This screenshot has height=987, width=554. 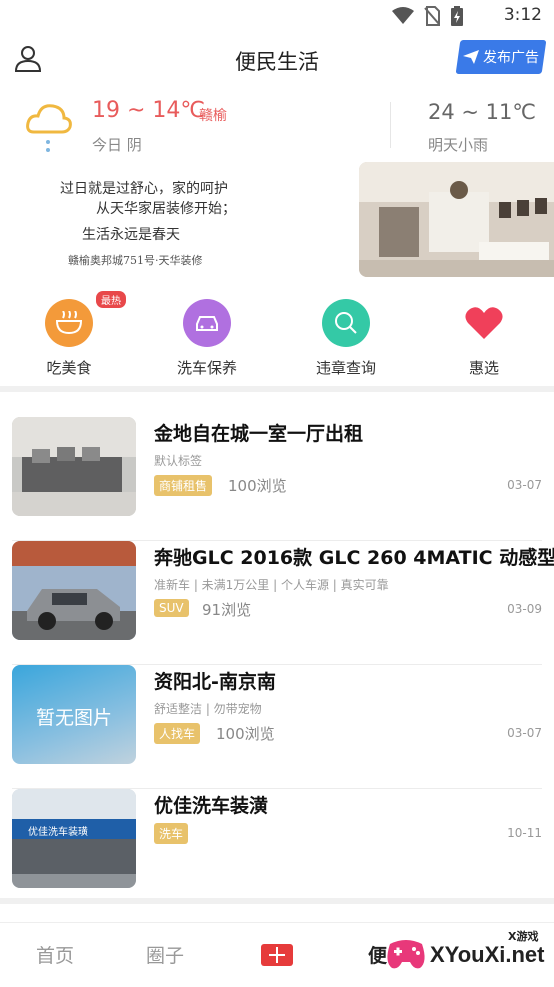 What do you see at coordinates (458, 145) in the screenshot?
I see `tomorrow-weather-desc: 明天小雨` at bounding box center [458, 145].